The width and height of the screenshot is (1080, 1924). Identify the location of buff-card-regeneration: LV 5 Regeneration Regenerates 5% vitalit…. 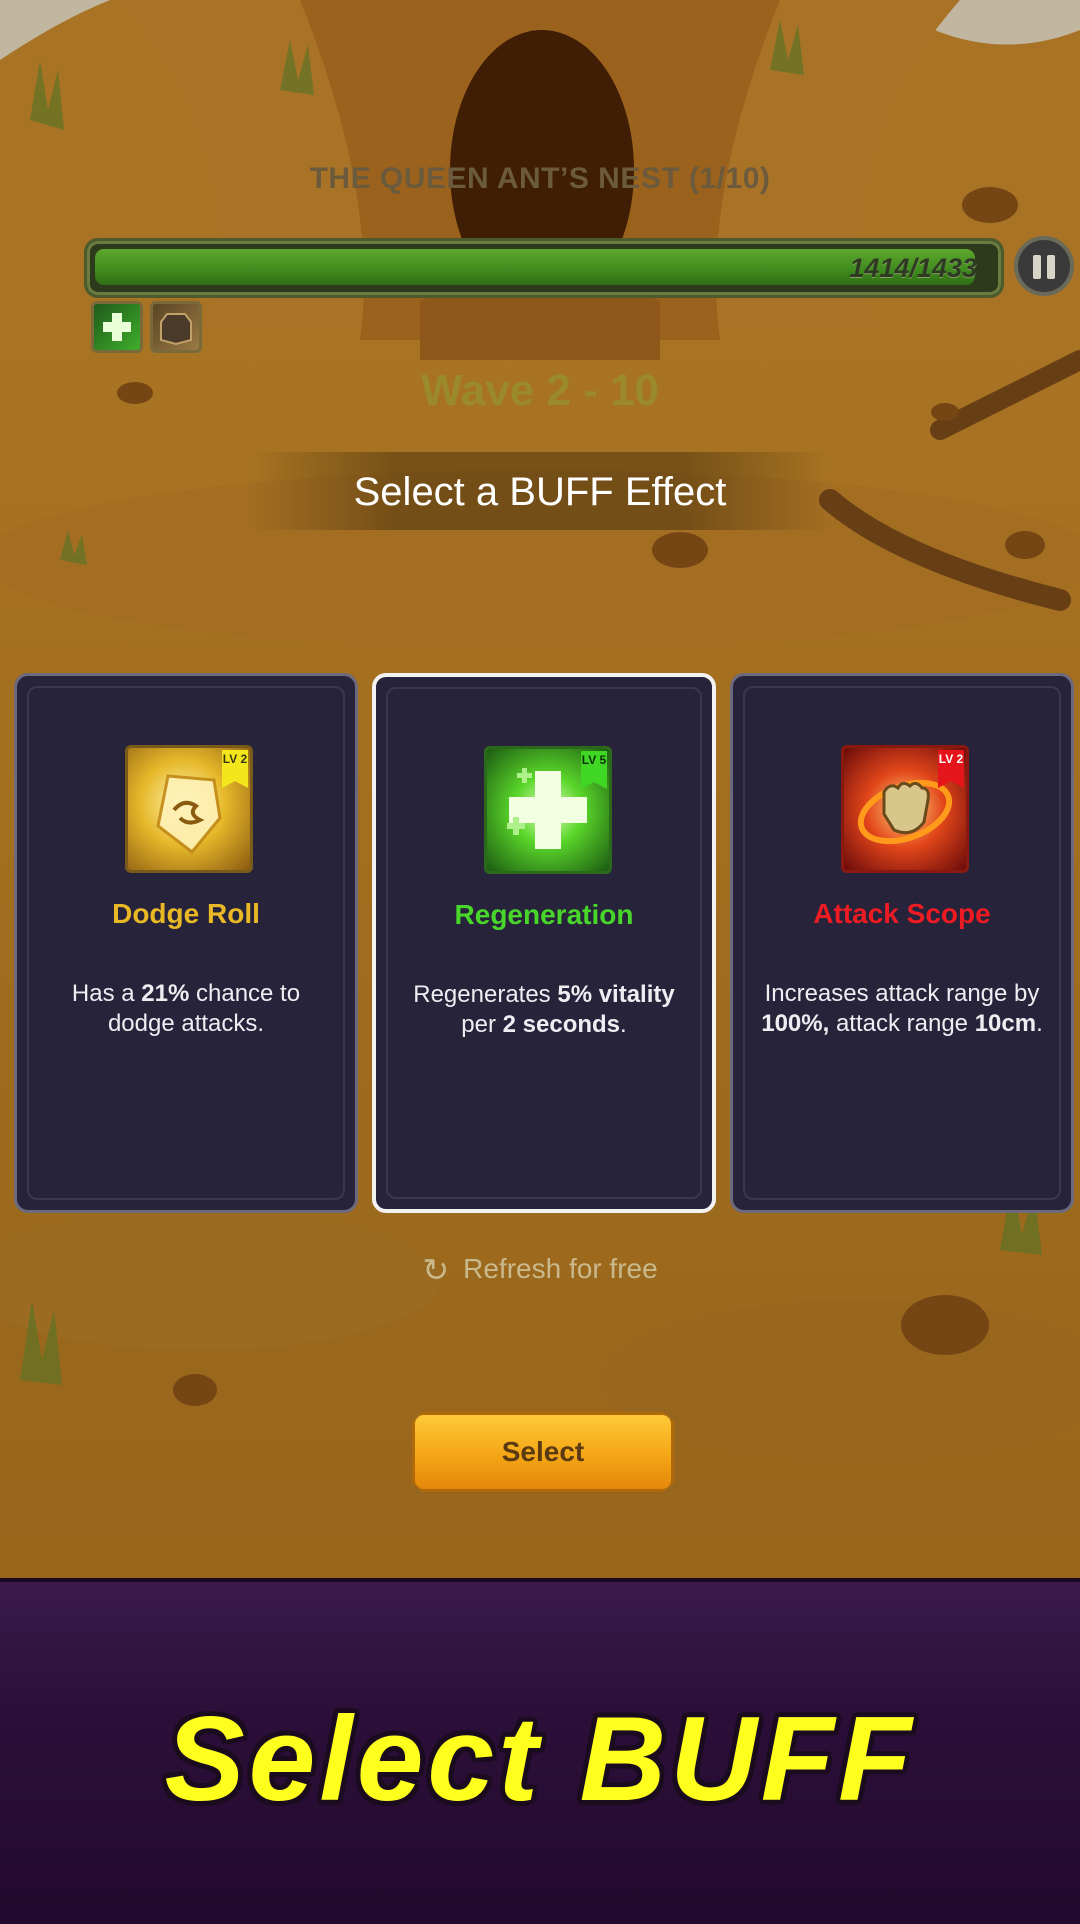
(544, 943).